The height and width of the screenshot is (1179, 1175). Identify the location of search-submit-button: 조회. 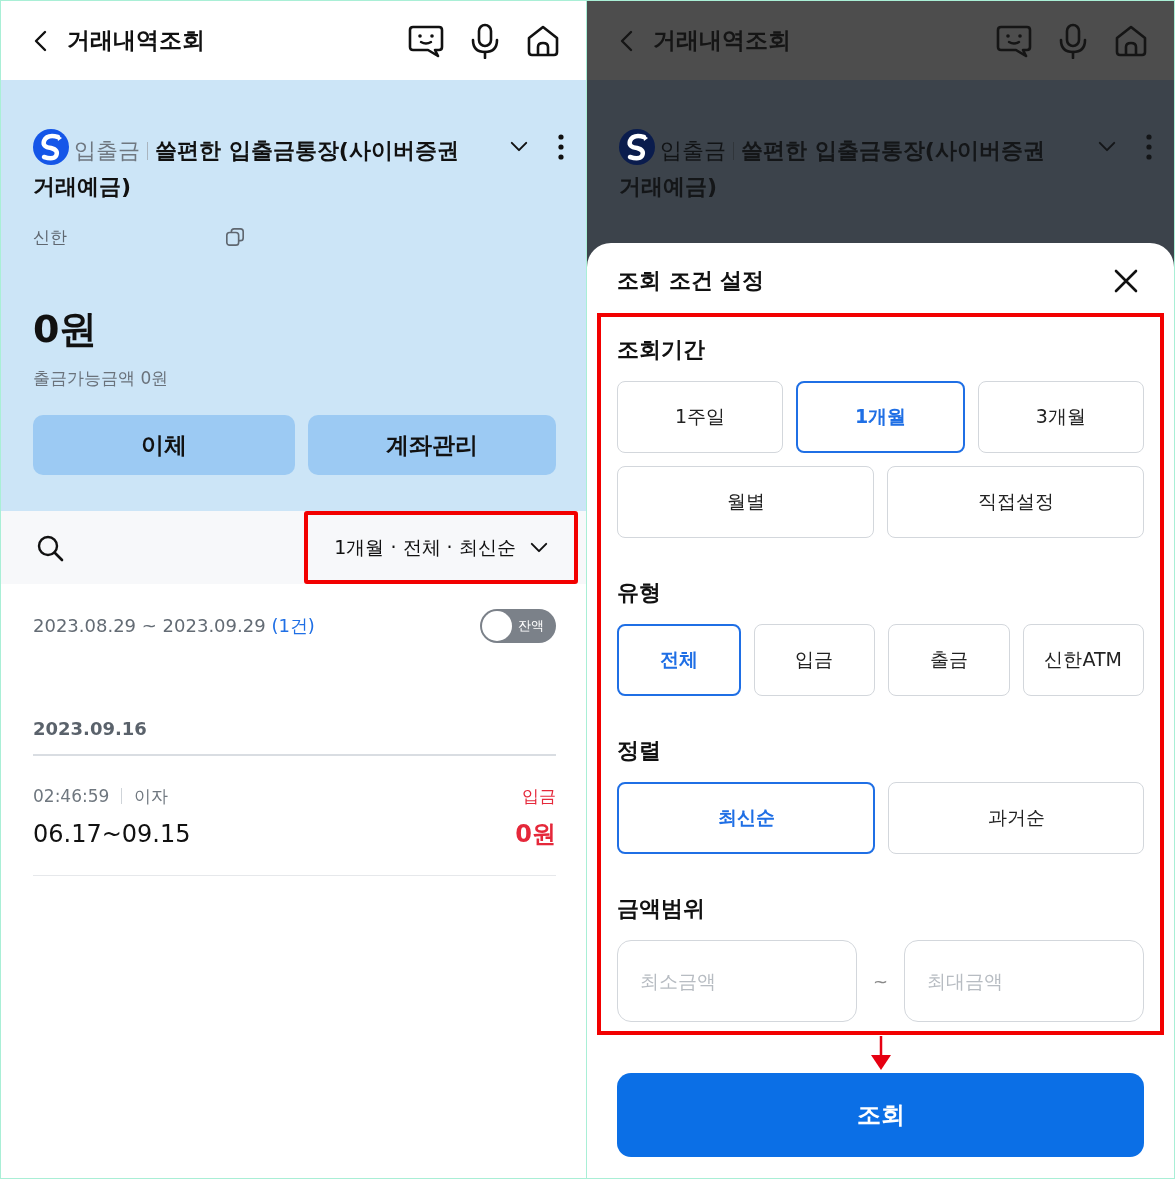
(880, 1115).